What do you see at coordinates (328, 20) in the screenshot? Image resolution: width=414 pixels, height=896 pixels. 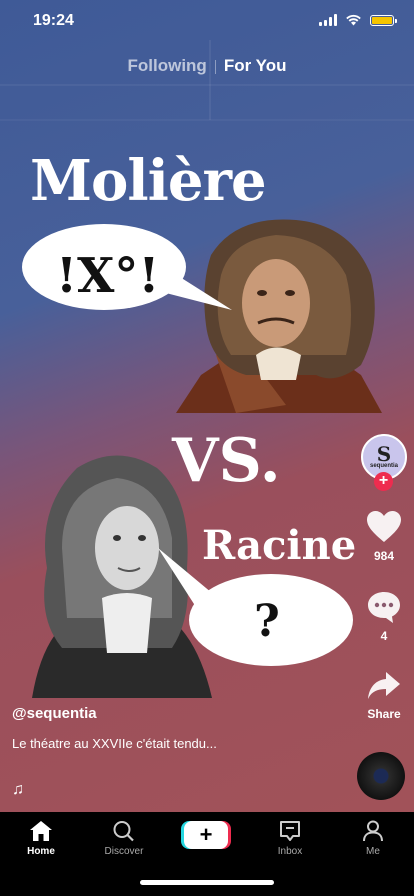 I see `cellular-signal-icon` at bounding box center [328, 20].